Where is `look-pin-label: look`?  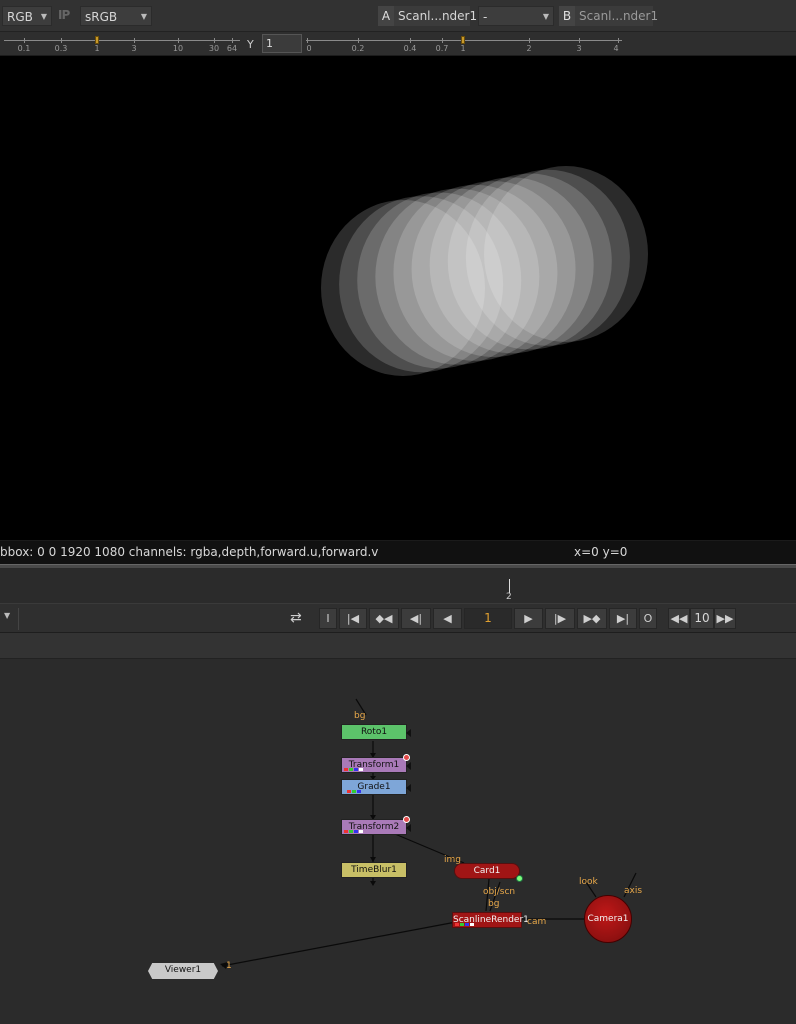
look-pin-label: look is located at coordinates (588, 882).